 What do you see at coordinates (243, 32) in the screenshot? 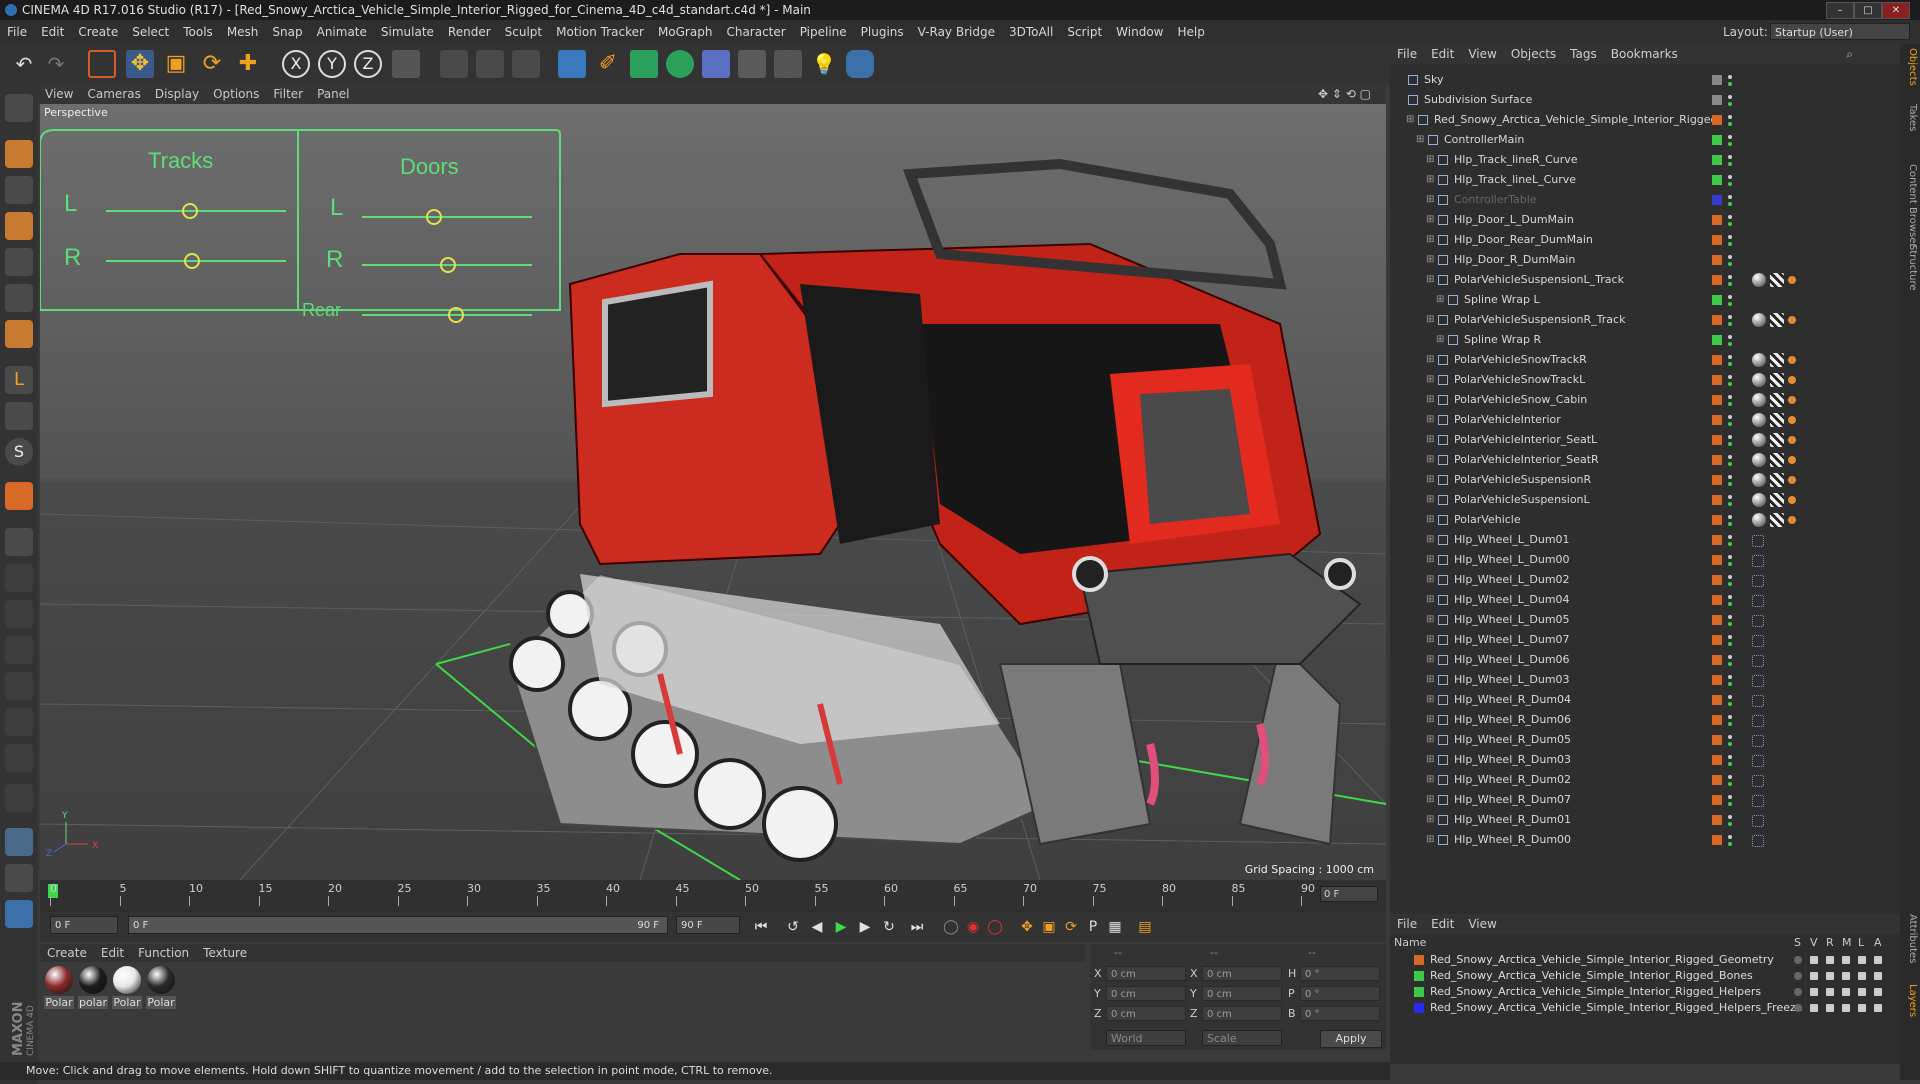
I see `menu-mesh: Mesh` at bounding box center [243, 32].